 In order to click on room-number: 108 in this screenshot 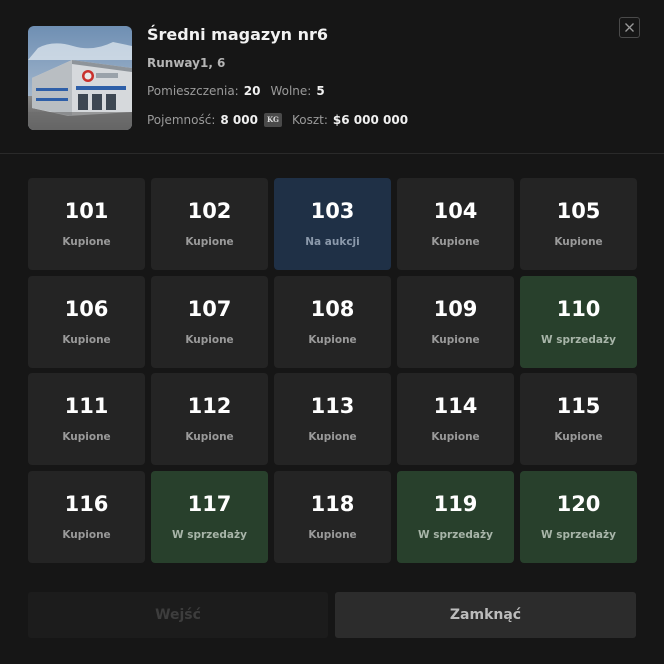, I will do `click(332, 308)`.